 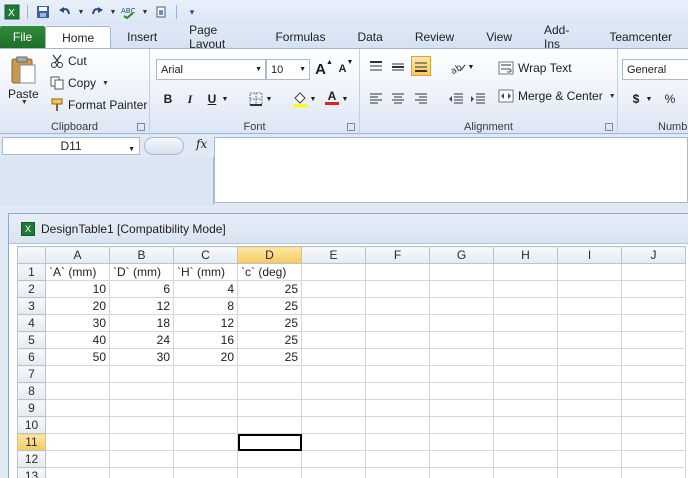 I want to click on cell-f4, so click(x=397, y=323).